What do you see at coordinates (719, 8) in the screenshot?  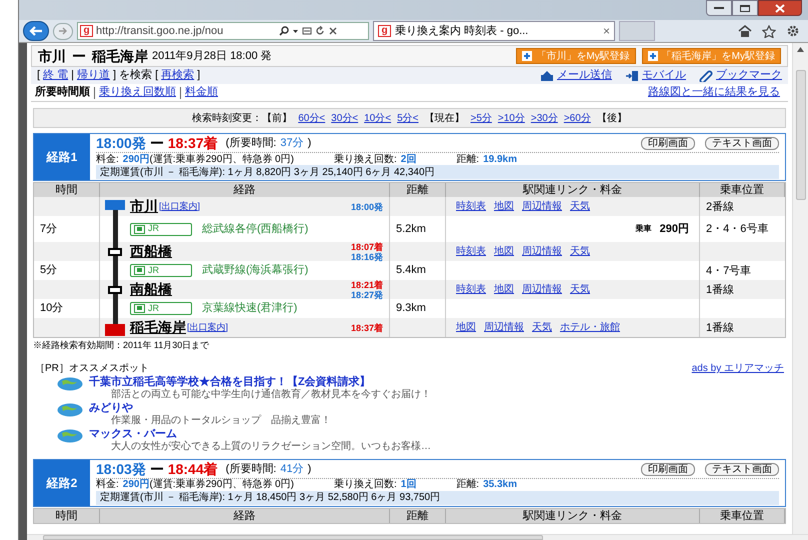 I see `minimize-button` at bounding box center [719, 8].